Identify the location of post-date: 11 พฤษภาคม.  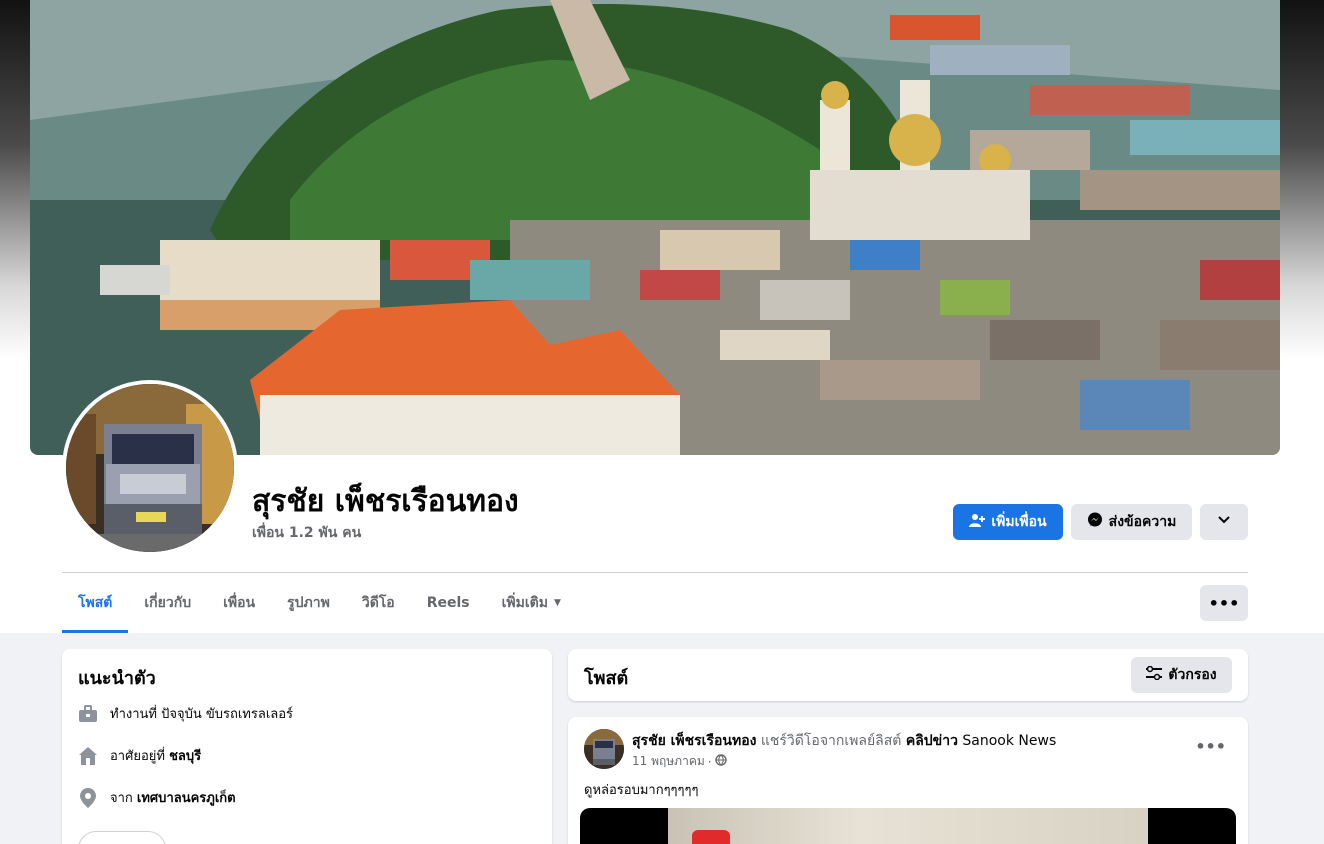
(668, 761).